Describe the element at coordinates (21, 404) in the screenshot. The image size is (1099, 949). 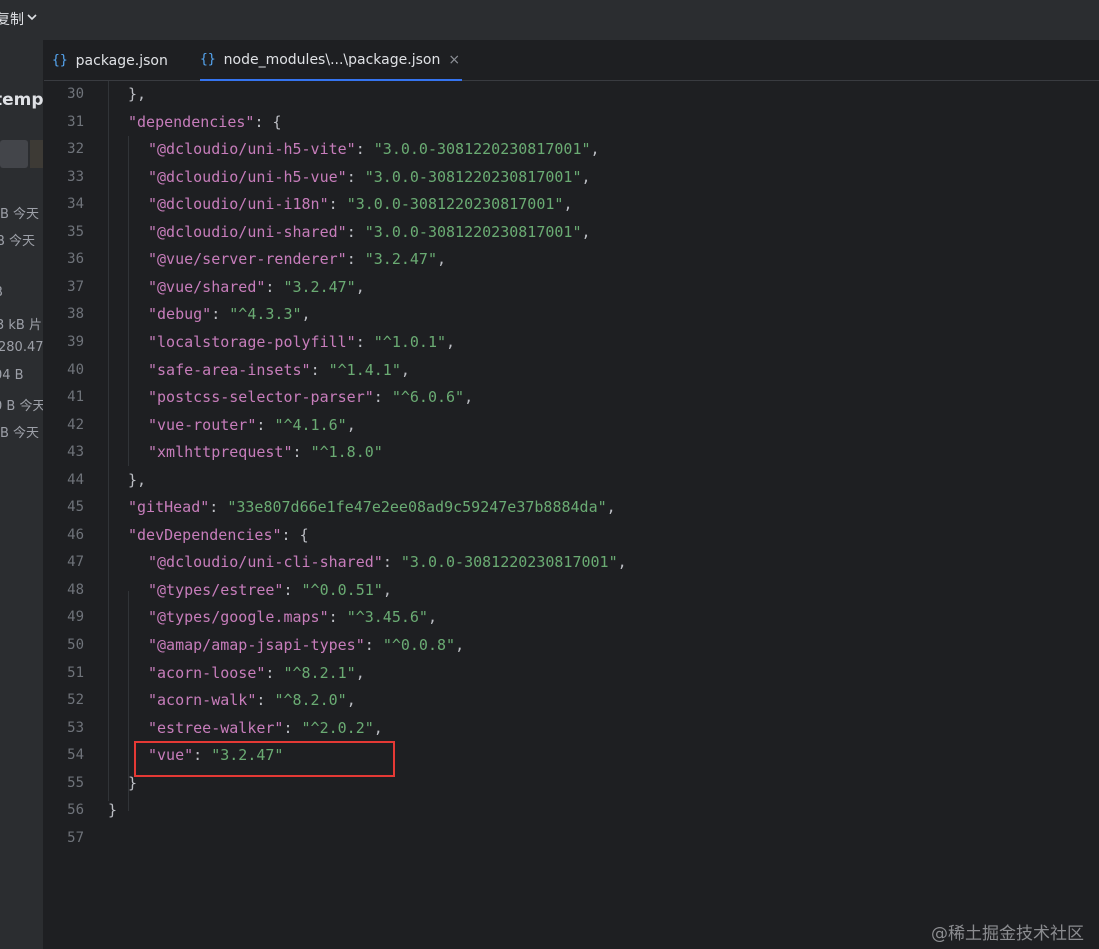
I see `file-meta: 0 B 今天` at that location.